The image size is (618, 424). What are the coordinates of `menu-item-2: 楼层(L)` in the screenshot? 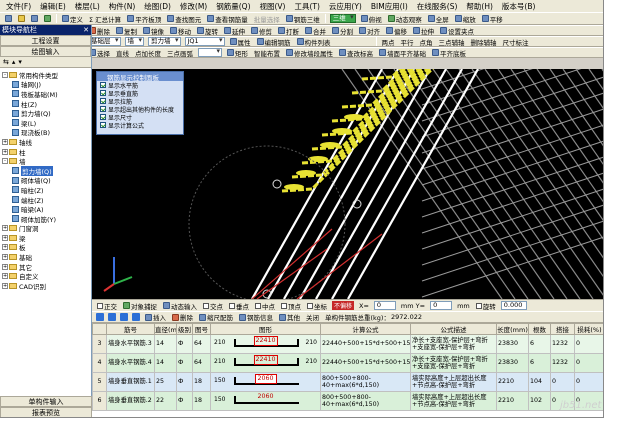 It's located at (87, 6).